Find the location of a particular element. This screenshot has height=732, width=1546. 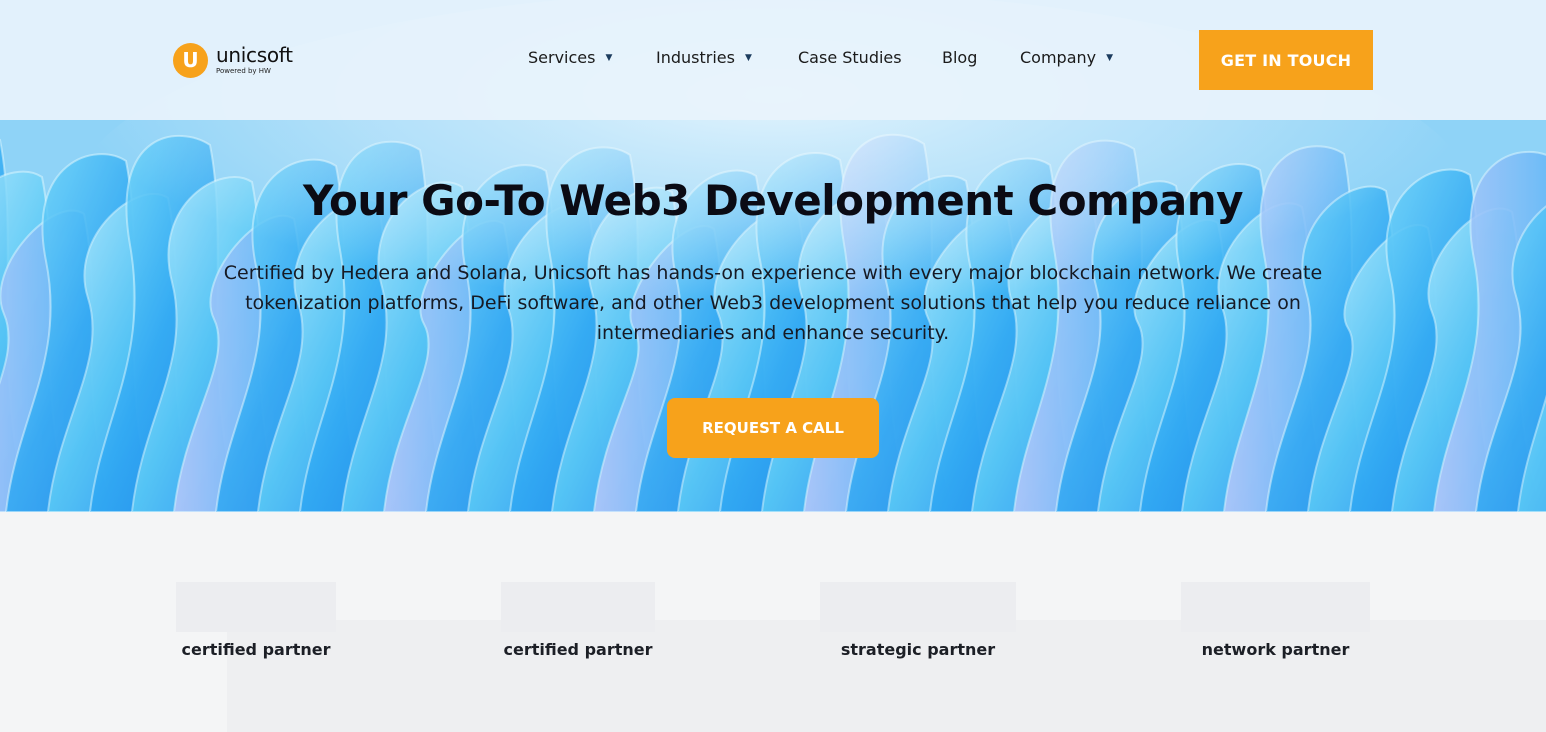

nav-label: Company is located at coordinates (1058, 57).